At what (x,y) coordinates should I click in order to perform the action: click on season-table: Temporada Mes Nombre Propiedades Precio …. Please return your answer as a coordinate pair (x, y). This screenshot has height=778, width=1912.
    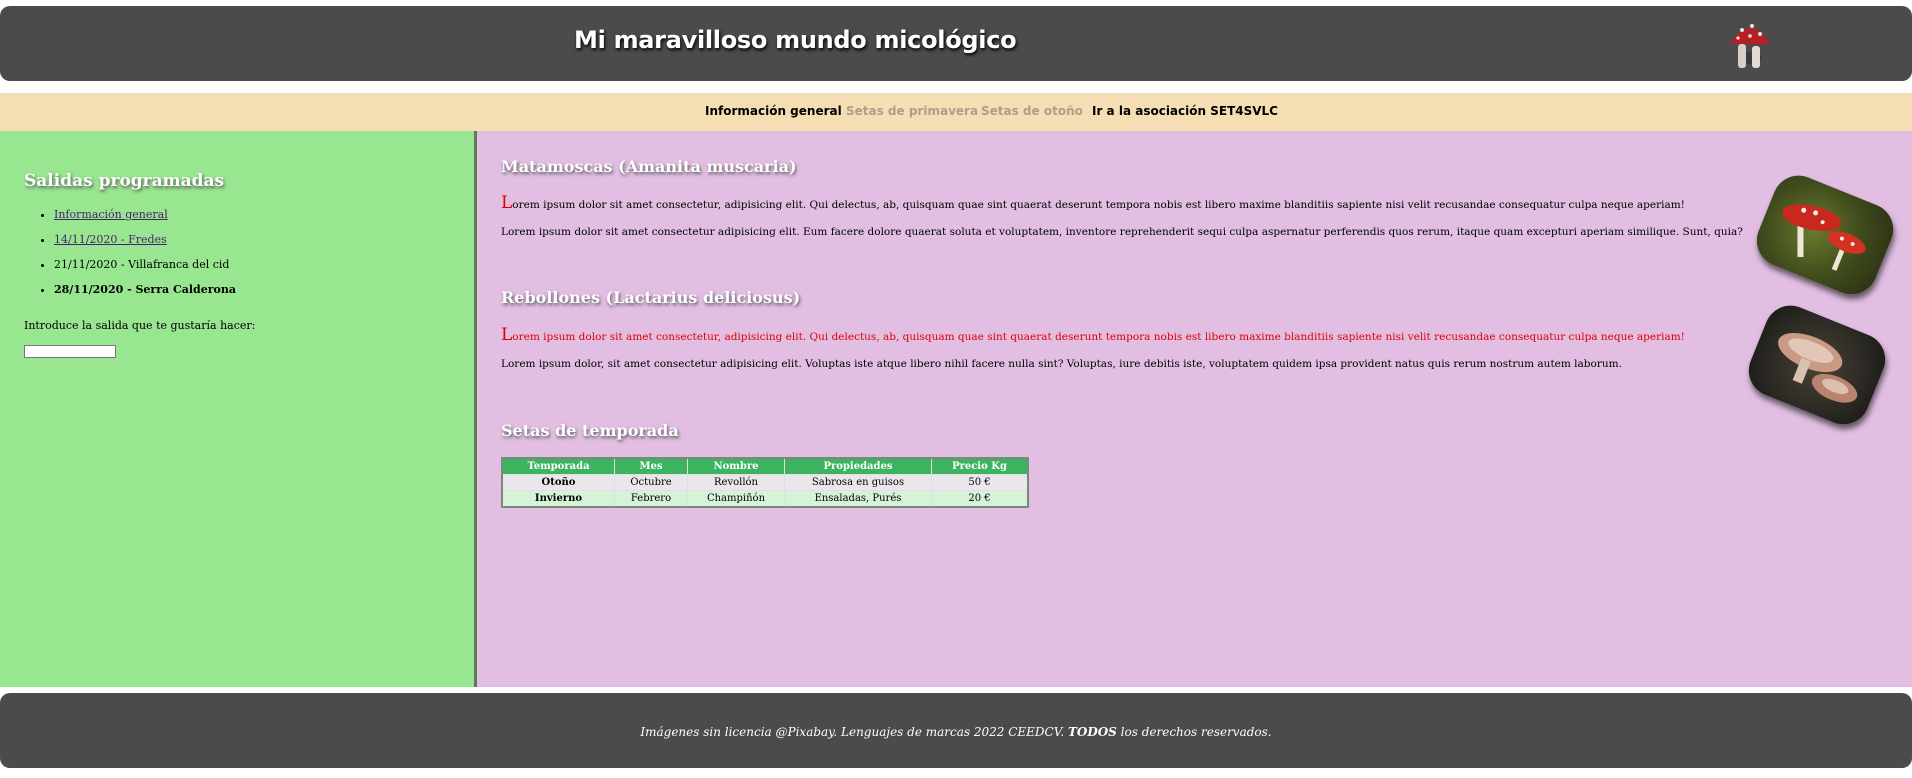
    Looking at the image, I should click on (765, 482).